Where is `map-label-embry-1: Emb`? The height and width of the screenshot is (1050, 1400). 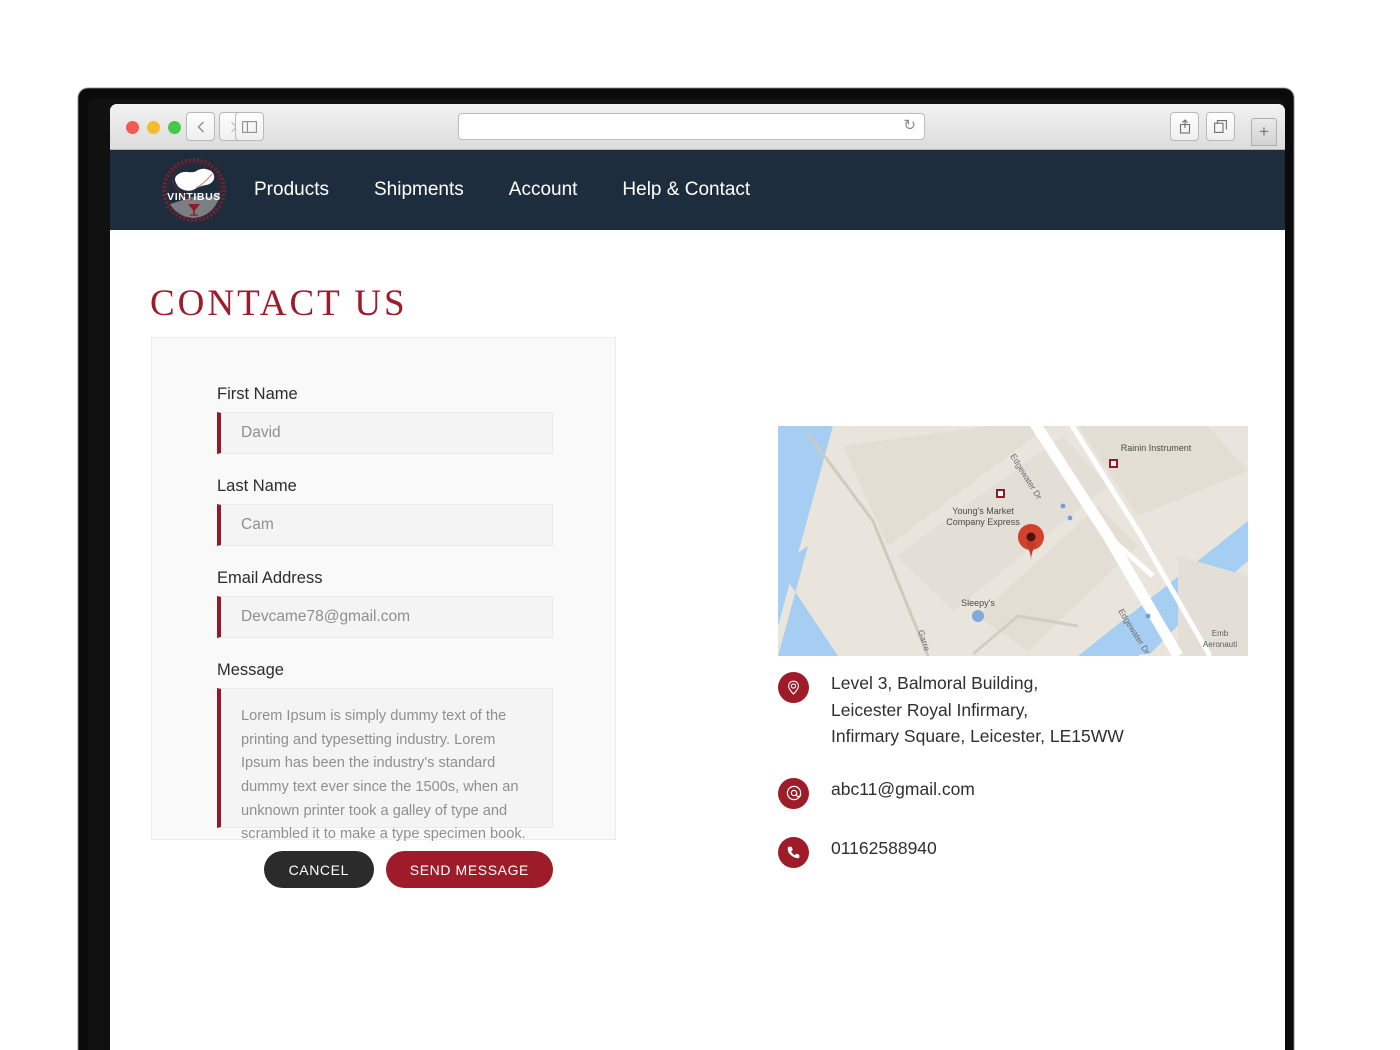
map-label-embry-1: Emb is located at coordinates (1220, 633).